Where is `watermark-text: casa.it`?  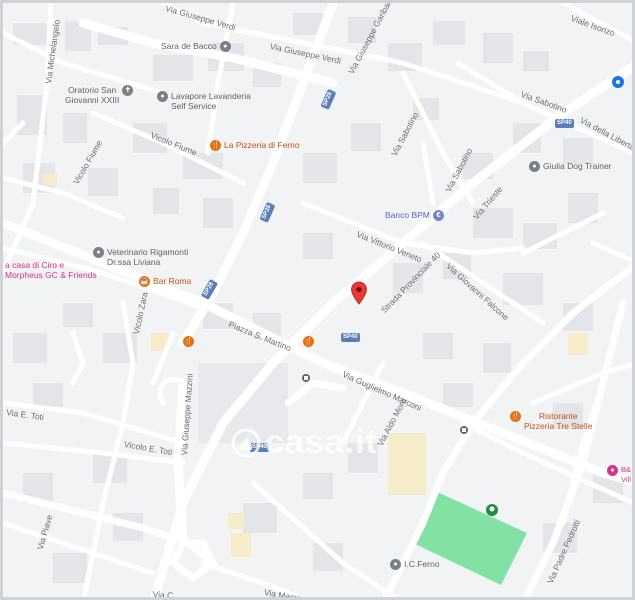 watermark-text: casa.it is located at coordinates (321, 442).